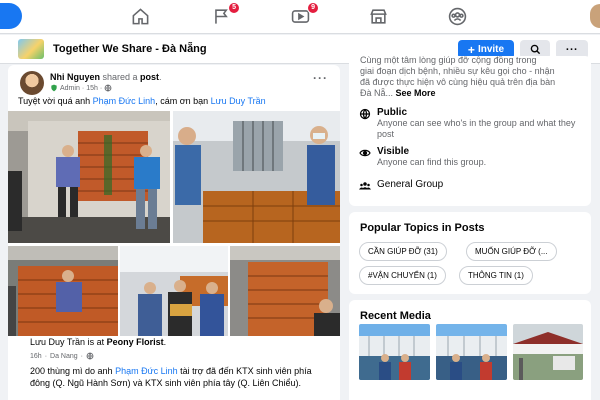  I want to click on mention-link: Lưu Duy Trần, so click(238, 101).